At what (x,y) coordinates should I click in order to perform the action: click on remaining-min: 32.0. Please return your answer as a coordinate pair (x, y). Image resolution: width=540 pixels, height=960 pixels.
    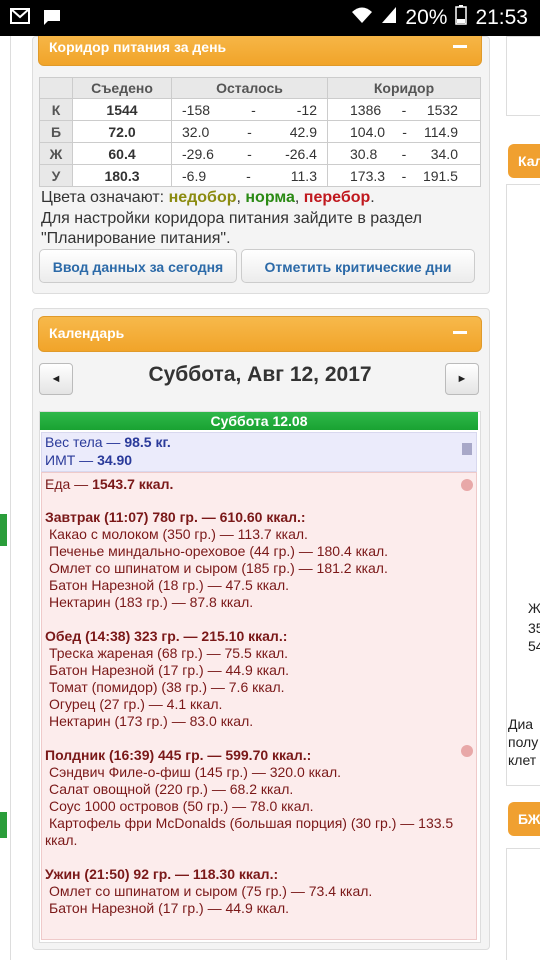
    Looking at the image, I should click on (196, 131).